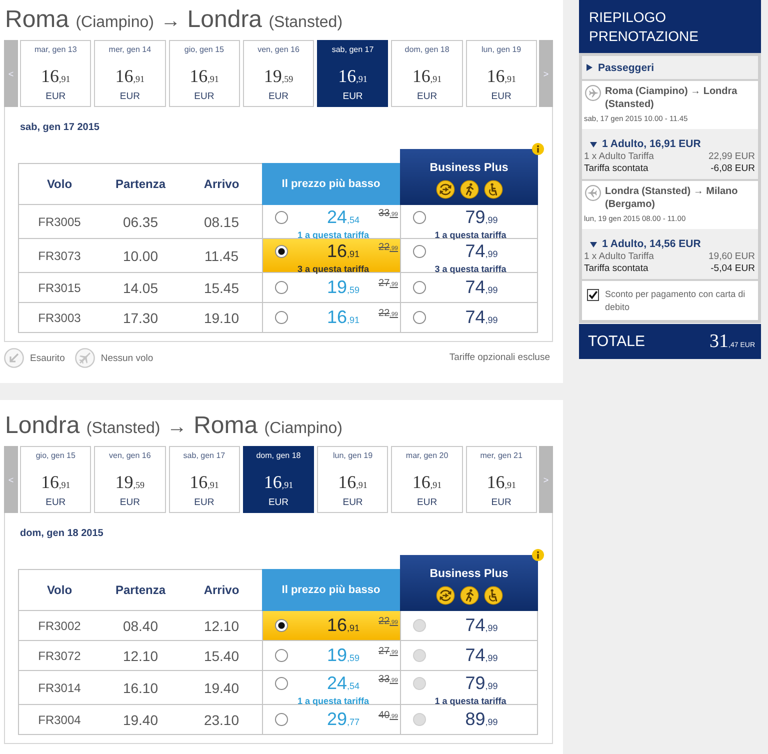 Image resolution: width=768 pixels, height=754 pixels. What do you see at coordinates (616, 269) in the screenshot?
I see `fare-line-label: Tariffa scontata` at bounding box center [616, 269].